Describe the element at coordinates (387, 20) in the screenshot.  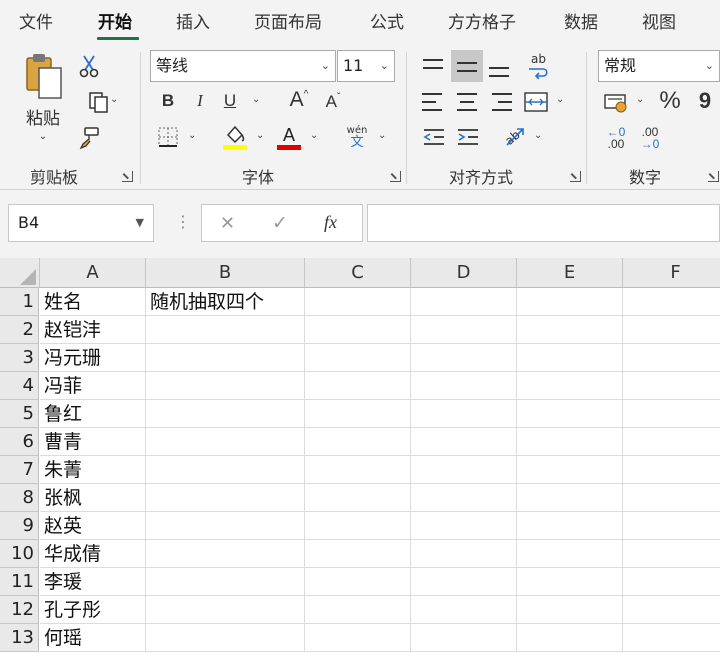
I see `tab-formulas: 公式` at that location.